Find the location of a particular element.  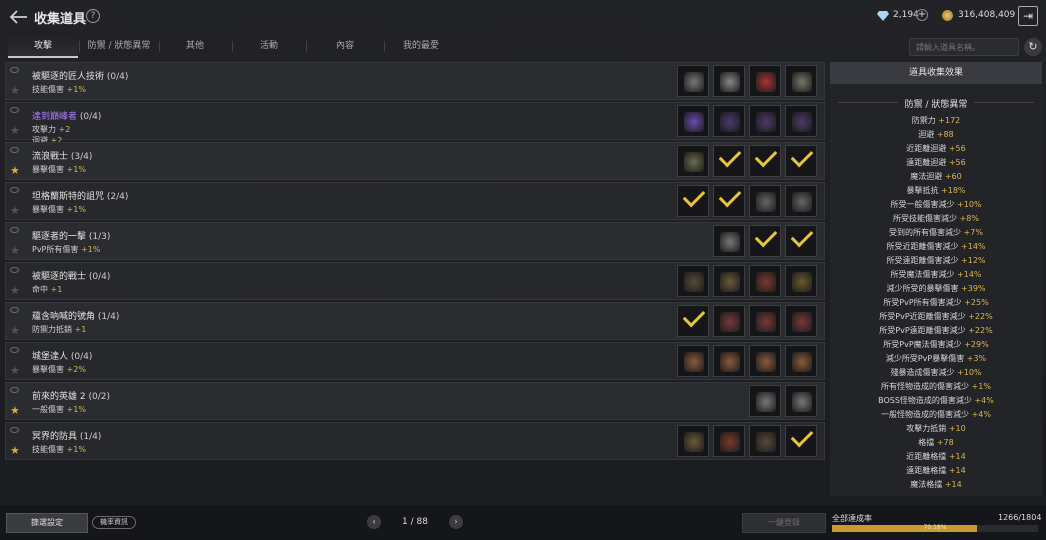

collection-row: ★ 被驅逐的匠人技術 (0/4) 技能傷害 +1% is located at coordinates (415, 81).